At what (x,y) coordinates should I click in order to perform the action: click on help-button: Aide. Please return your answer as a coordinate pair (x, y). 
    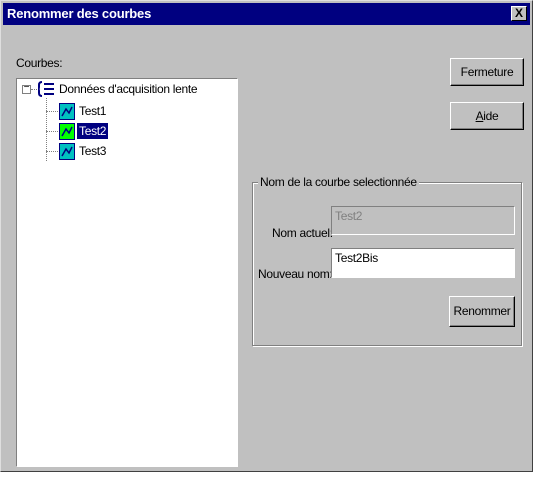
    Looking at the image, I should click on (487, 116).